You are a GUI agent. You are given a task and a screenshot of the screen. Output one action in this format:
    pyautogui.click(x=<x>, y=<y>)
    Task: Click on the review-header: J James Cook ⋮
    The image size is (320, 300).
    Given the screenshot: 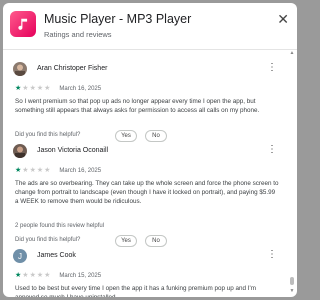 What is the action you would take?
    pyautogui.click(x=145, y=258)
    